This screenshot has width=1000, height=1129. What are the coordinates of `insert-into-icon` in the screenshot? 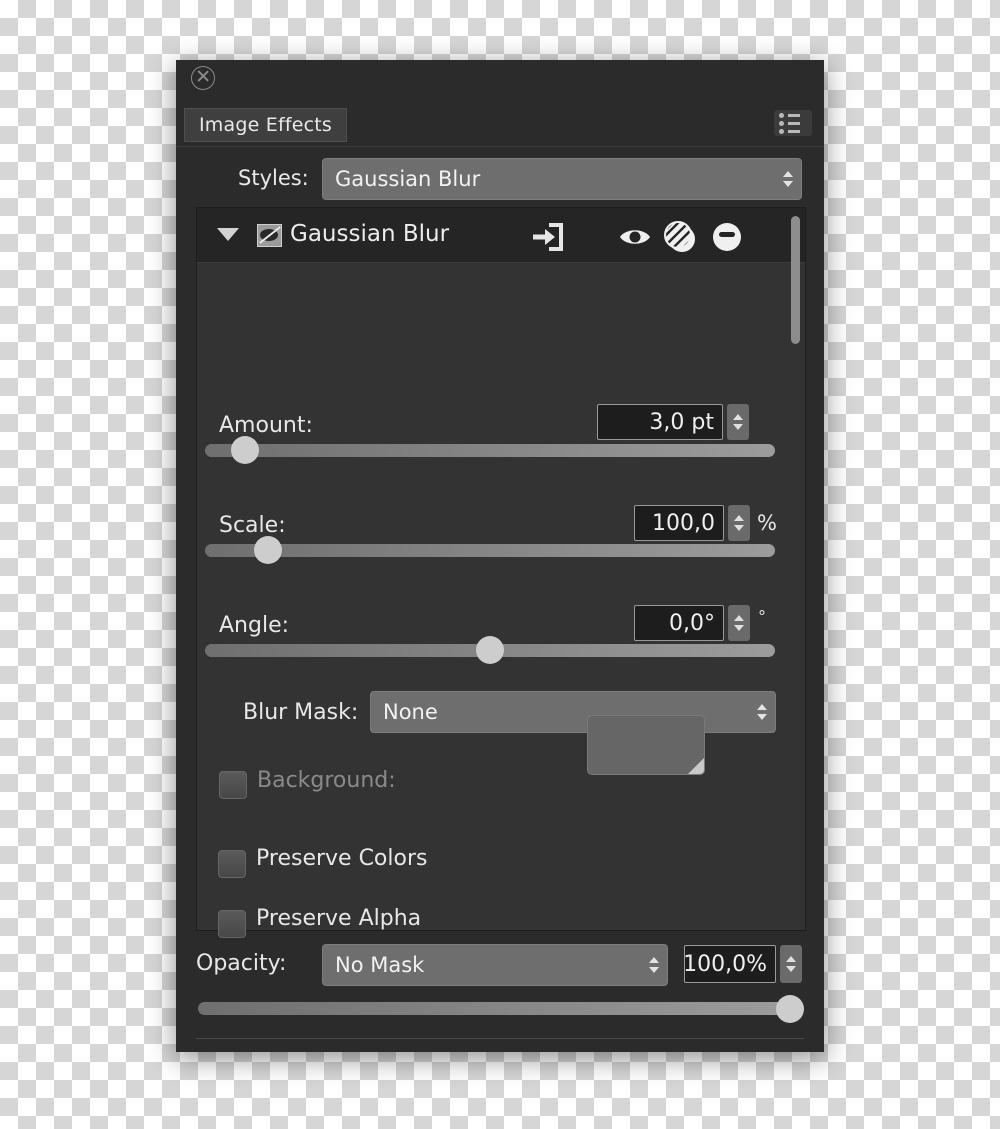 It's located at (547, 237).